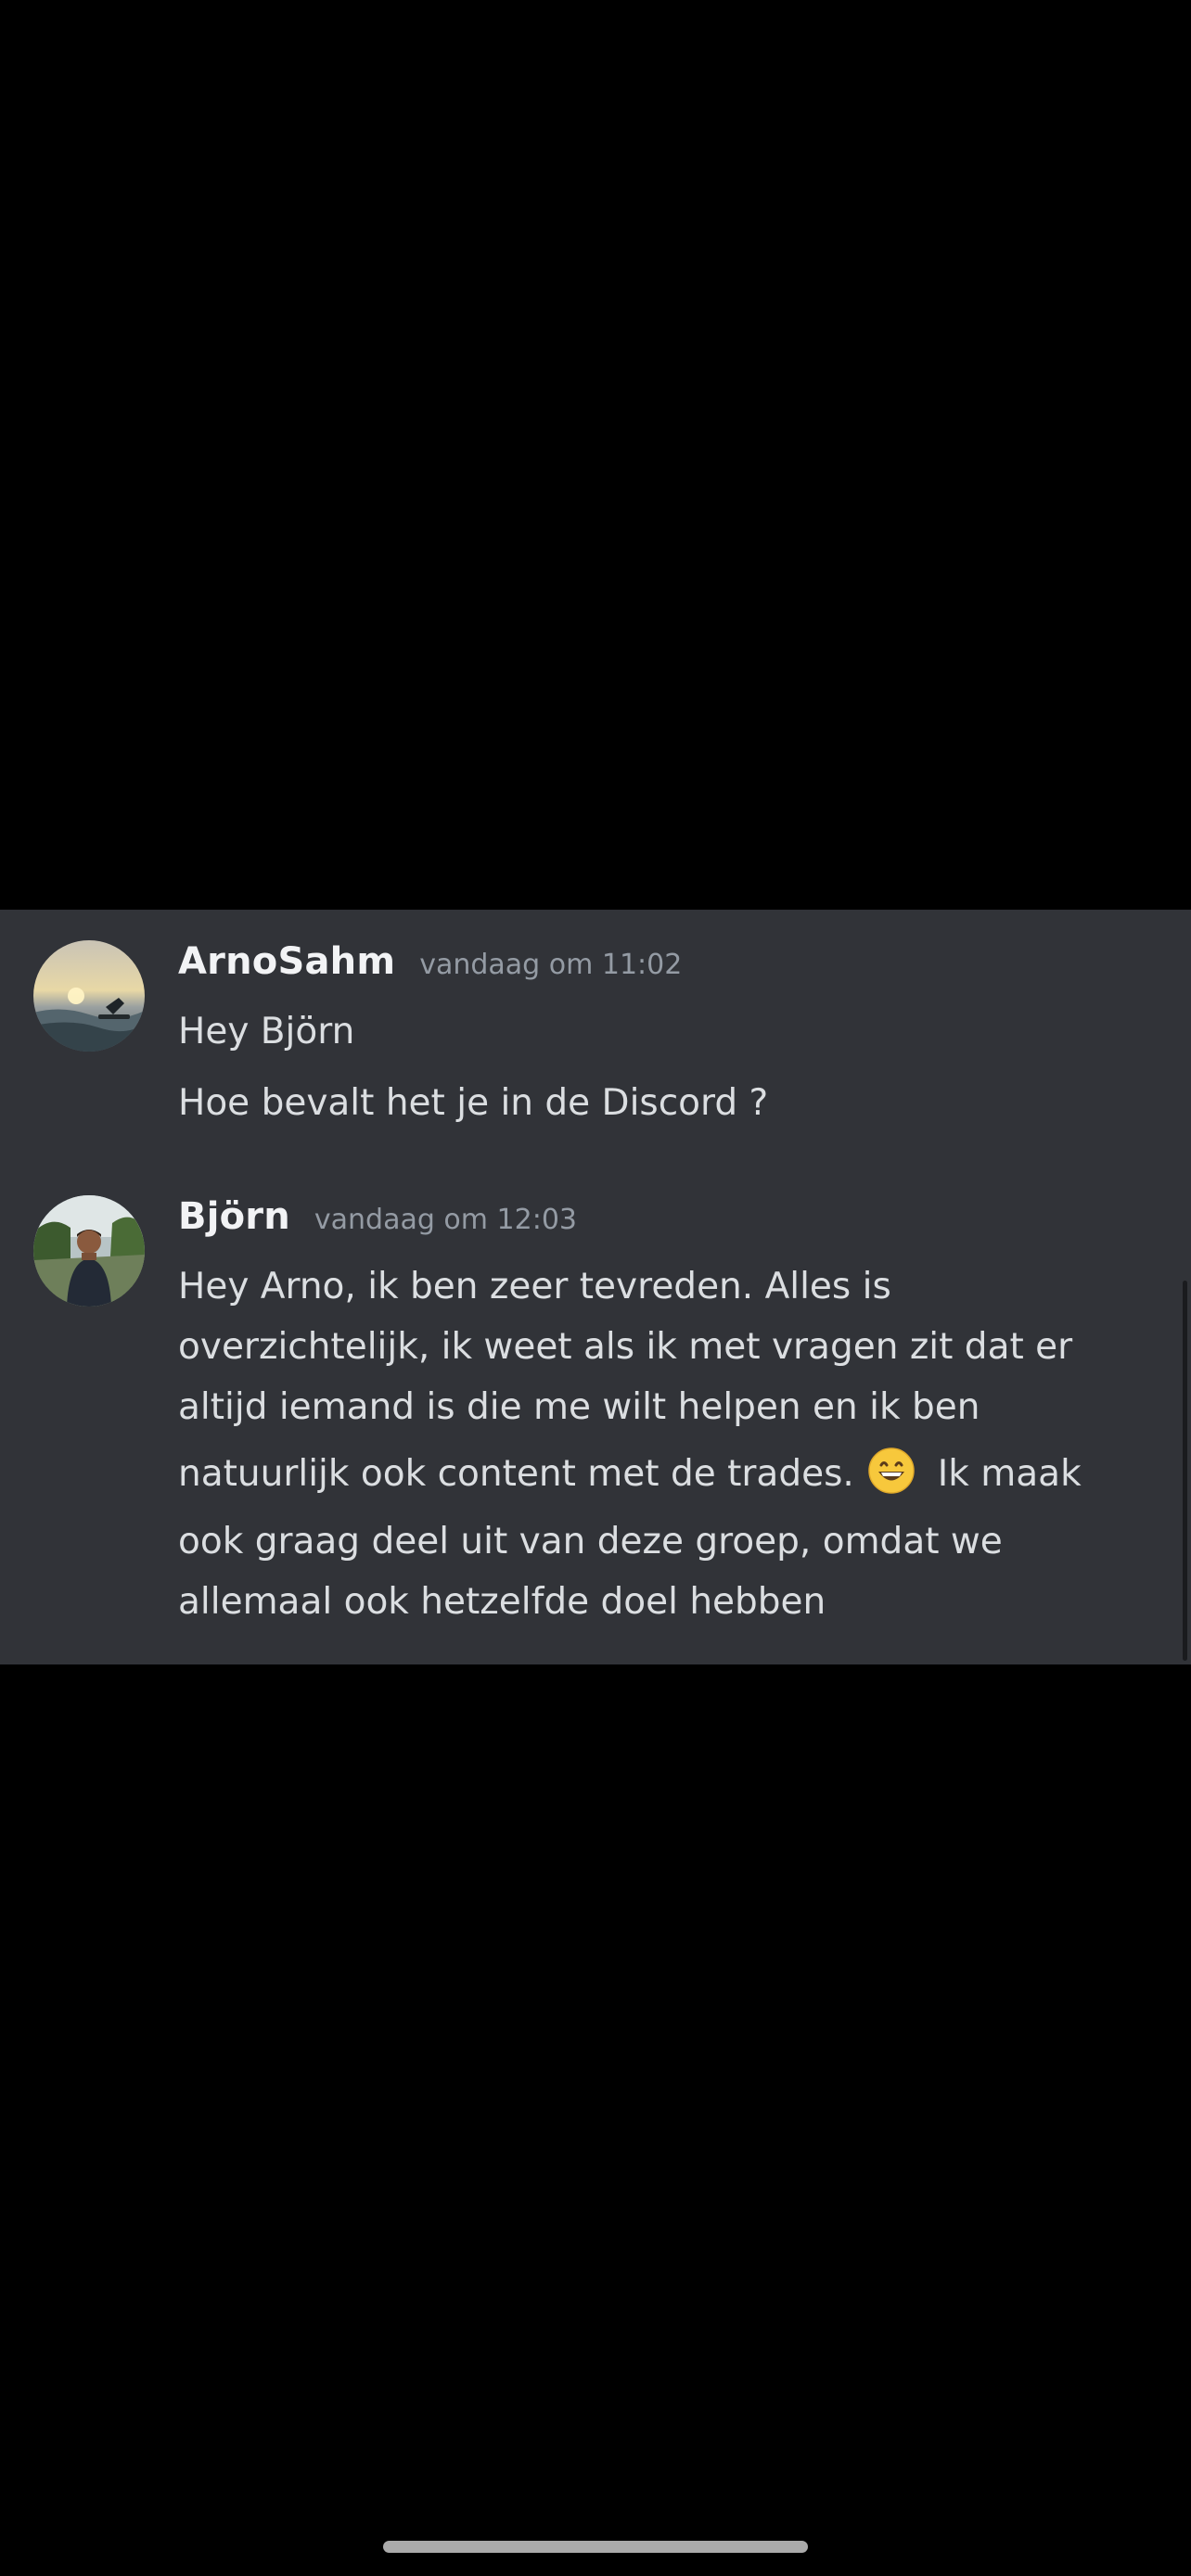 The width and height of the screenshot is (1191, 2576). I want to click on timestamp: vandaag om 11:02, so click(551, 965).